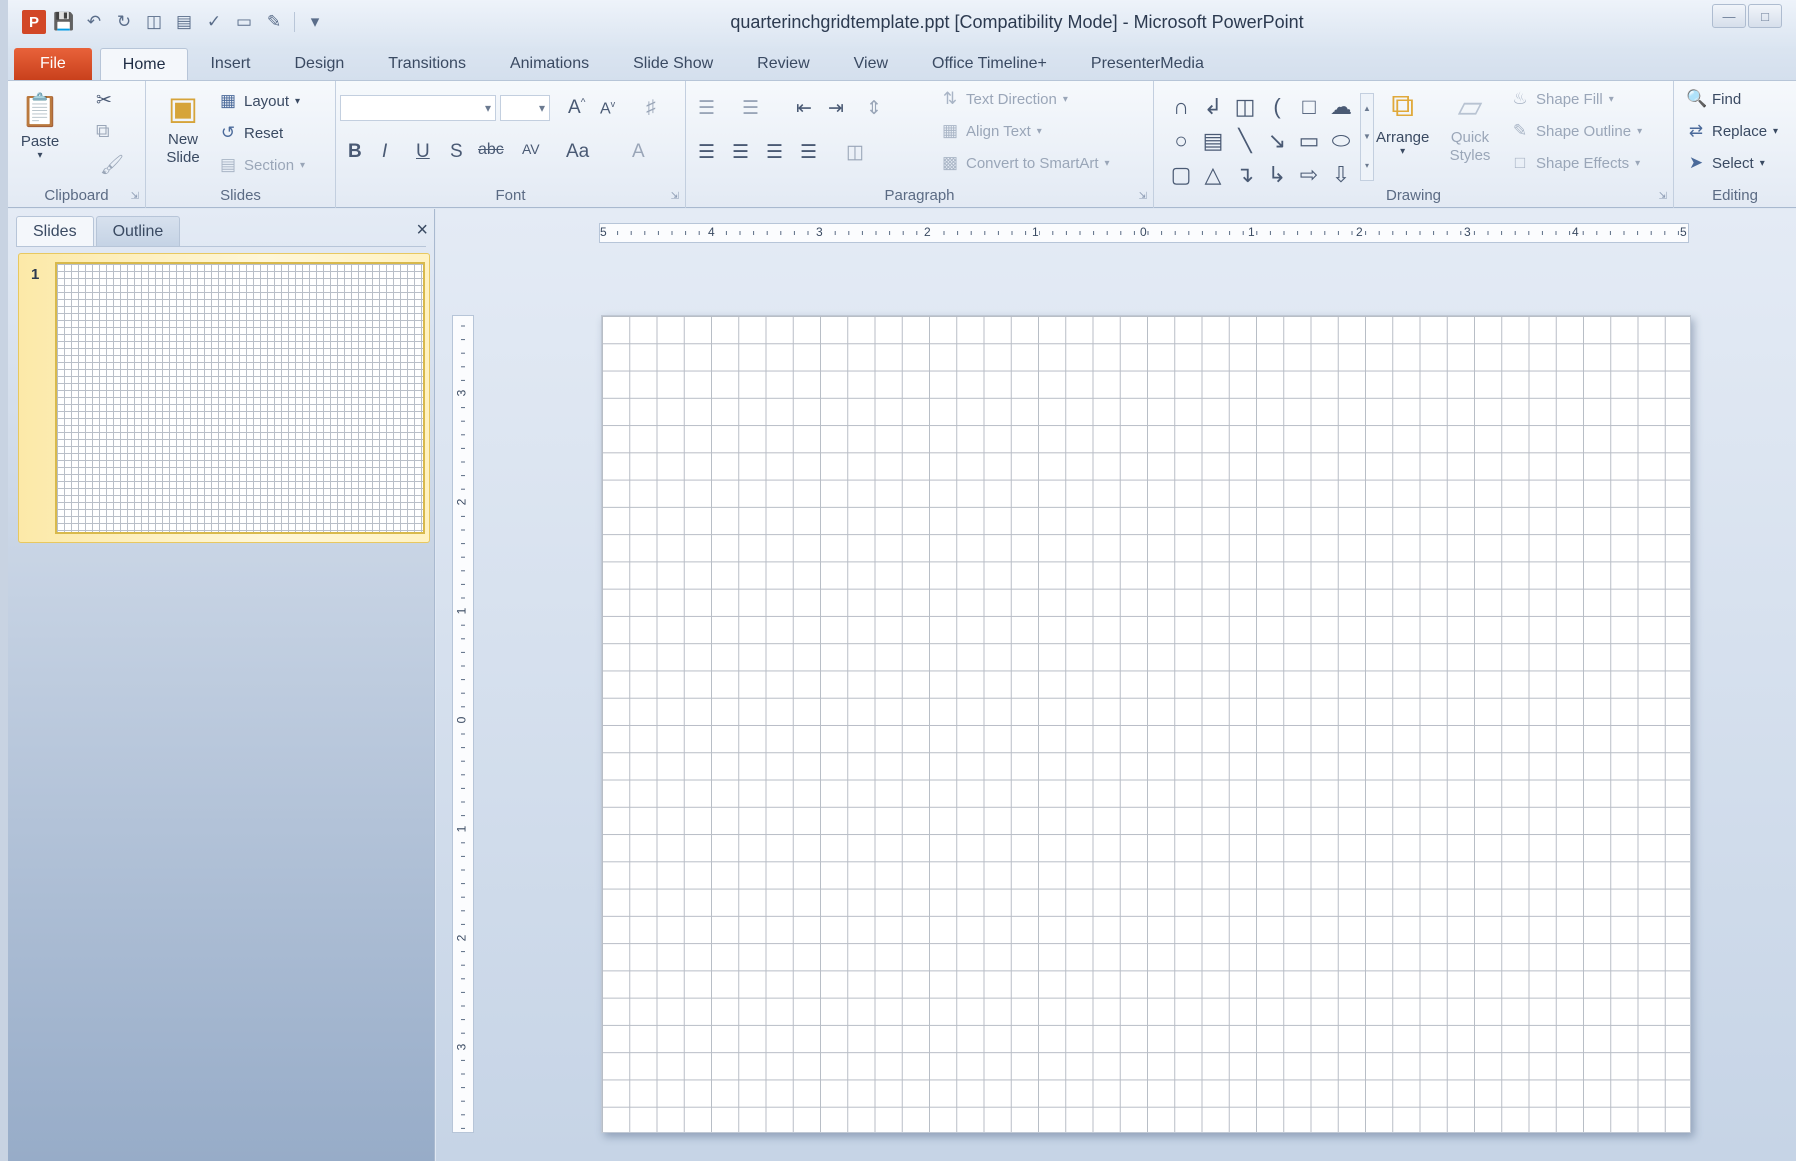  I want to click on change-case-icon: Aa, so click(577, 152).